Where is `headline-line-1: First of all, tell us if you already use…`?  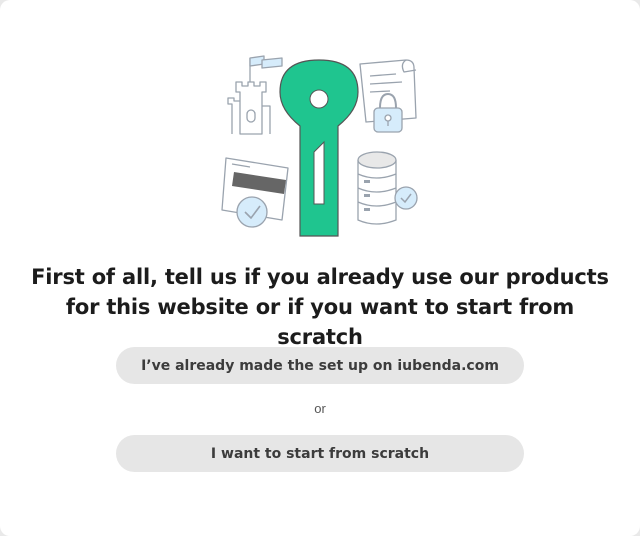
headline-line-1: First of all, tell us if you already use… is located at coordinates (320, 277).